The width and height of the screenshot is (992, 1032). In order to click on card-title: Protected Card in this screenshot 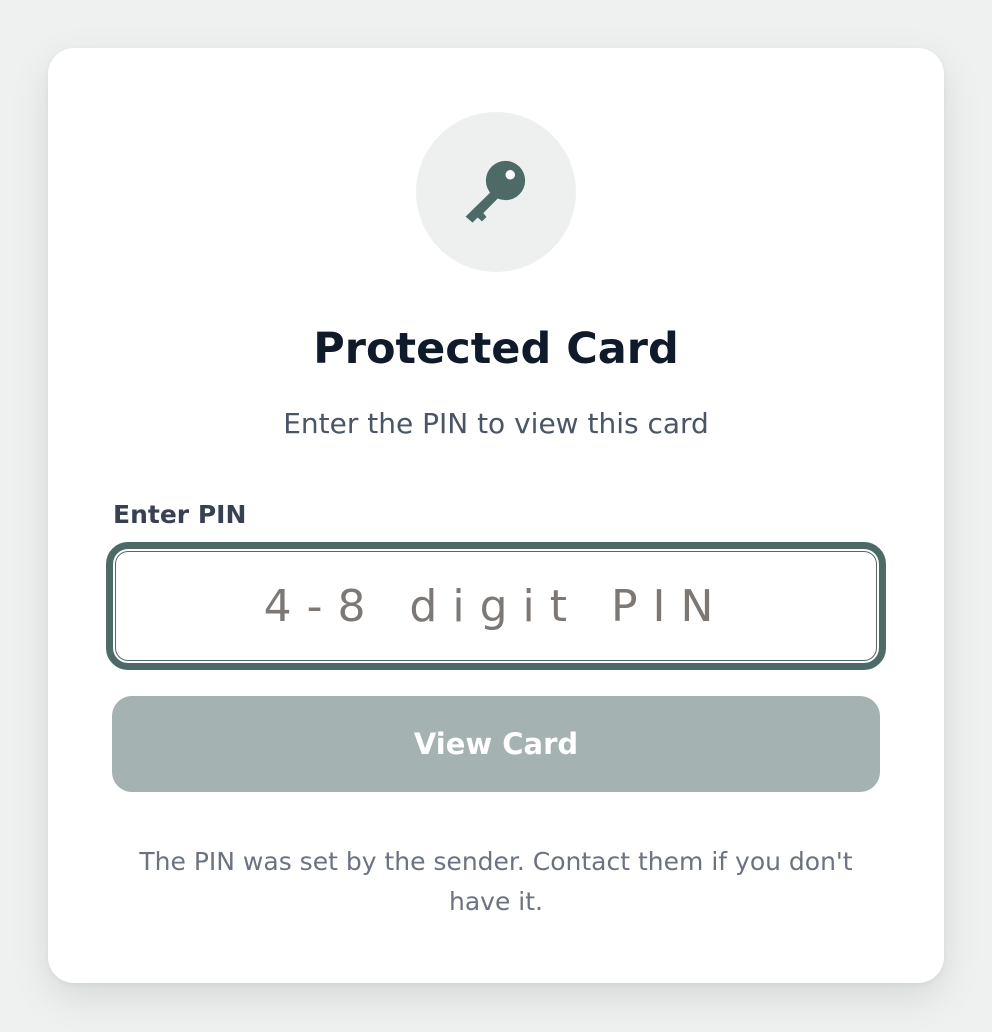, I will do `click(496, 349)`.